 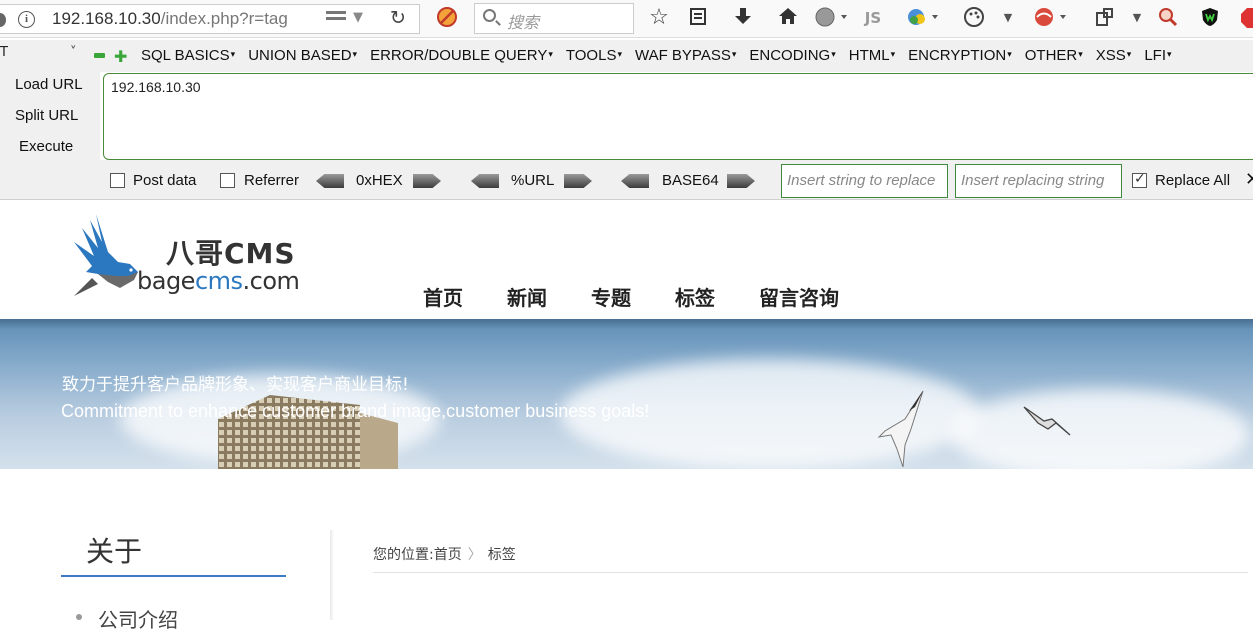 What do you see at coordinates (741, 181) in the screenshot?
I see `base64-encode-arrow-icon` at bounding box center [741, 181].